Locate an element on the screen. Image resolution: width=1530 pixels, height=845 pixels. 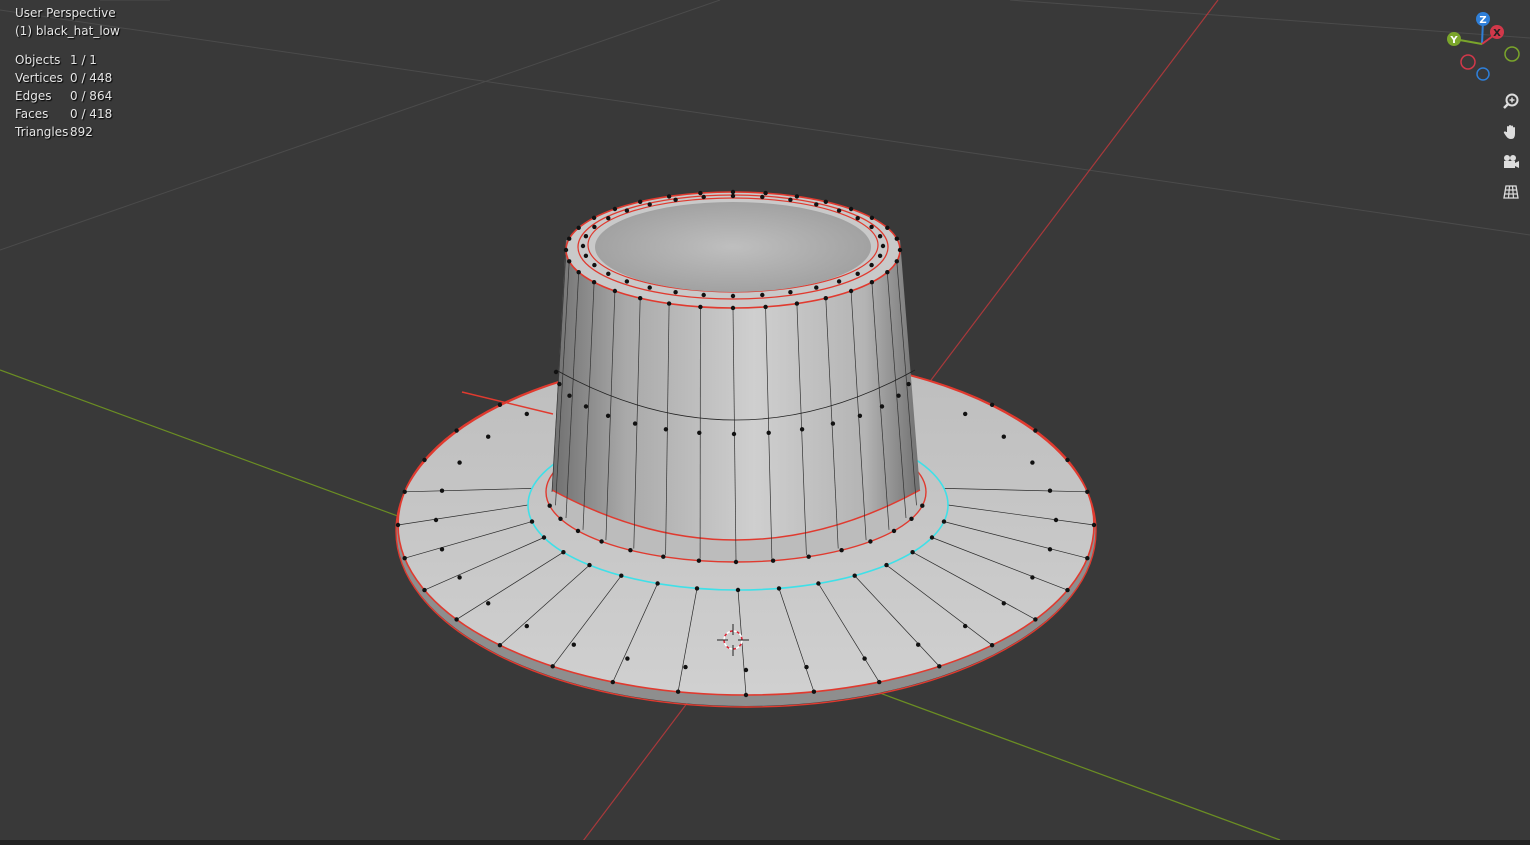
gizmo-z-label: Z is located at coordinates (1482, 20).